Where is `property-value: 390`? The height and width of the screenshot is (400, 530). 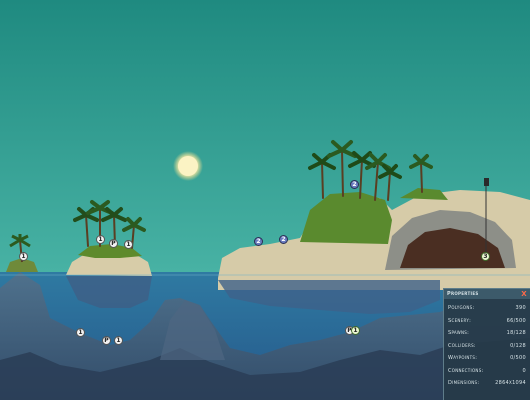 property-value: 390 is located at coordinates (520, 308).